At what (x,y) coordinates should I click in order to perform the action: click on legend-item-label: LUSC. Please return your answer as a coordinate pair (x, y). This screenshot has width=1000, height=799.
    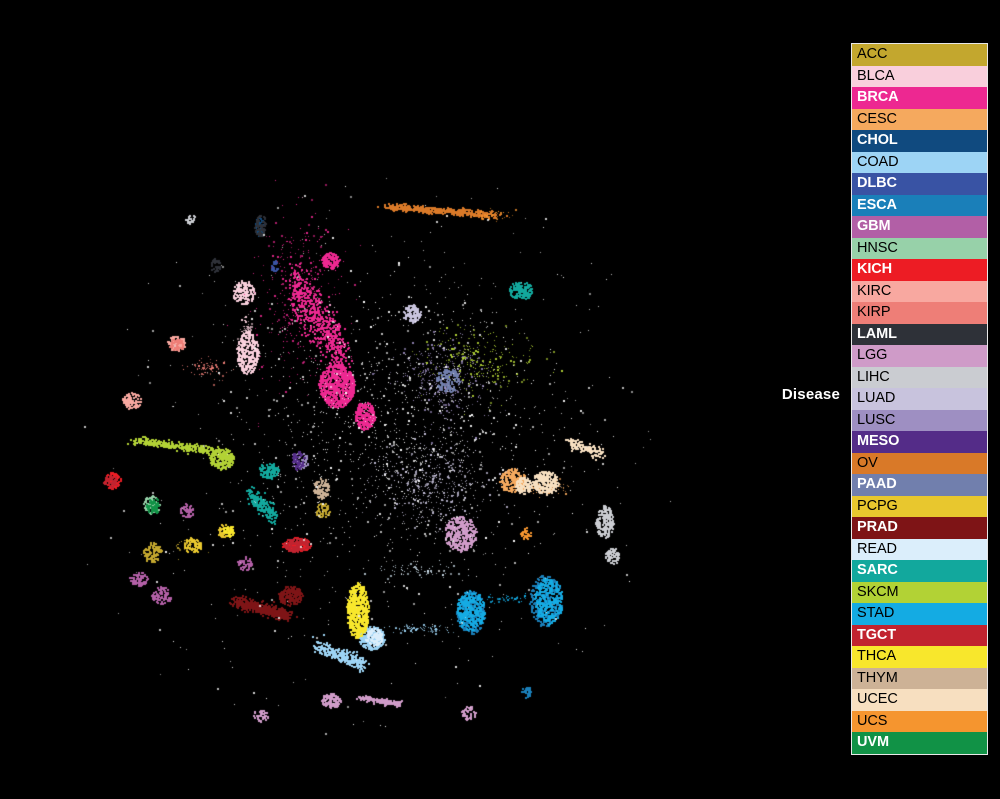
    Looking at the image, I should click on (876, 419).